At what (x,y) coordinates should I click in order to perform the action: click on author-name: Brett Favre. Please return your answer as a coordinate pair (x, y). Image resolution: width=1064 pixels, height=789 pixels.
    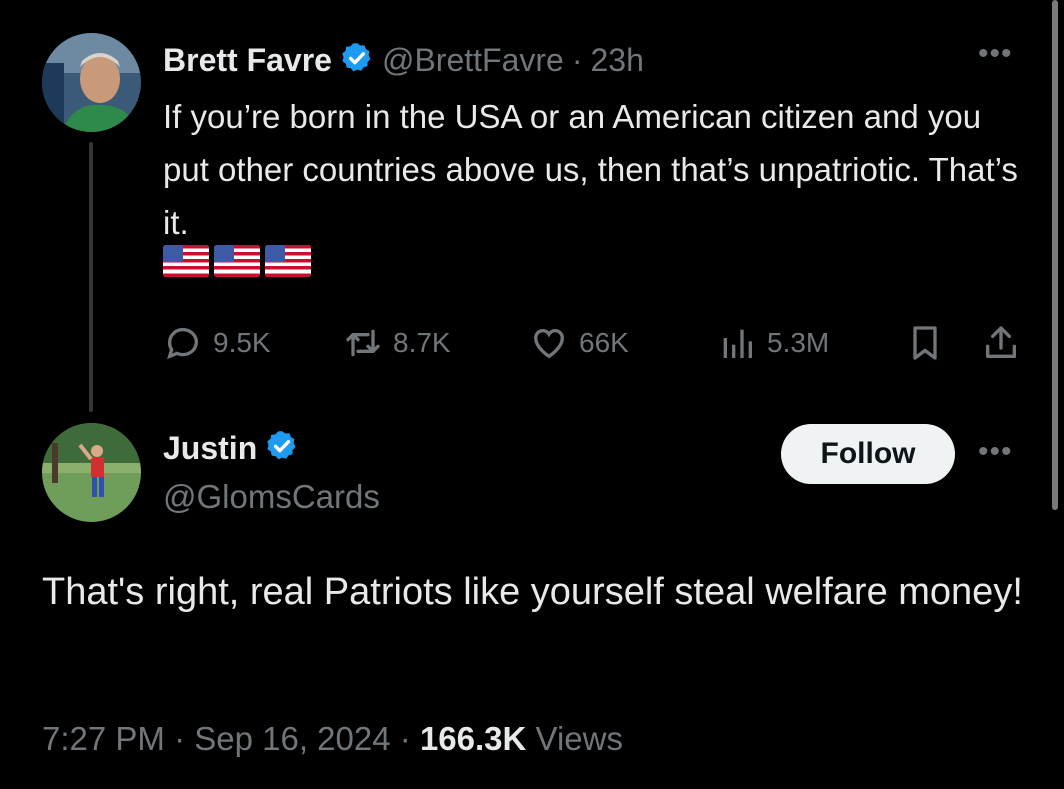
    Looking at the image, I should click on (247, 60).